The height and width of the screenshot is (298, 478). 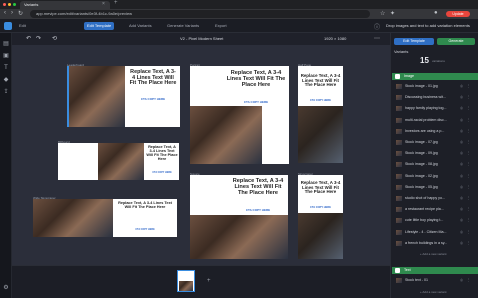 I want to click on text-group-header: Text, so click(x=435, y=270).